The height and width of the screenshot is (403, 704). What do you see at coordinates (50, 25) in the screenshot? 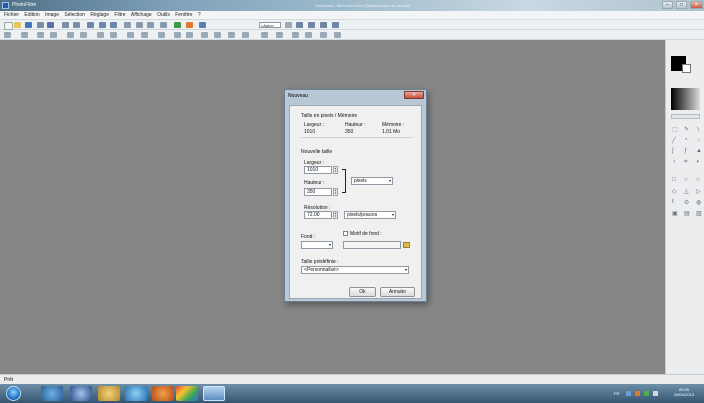
I see `scan-icon` at bounding box center [50, 25].